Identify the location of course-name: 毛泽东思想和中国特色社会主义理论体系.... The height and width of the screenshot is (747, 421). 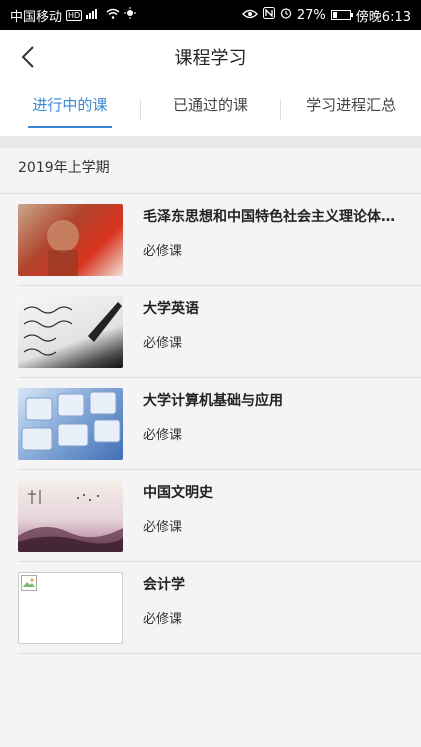
(273, 217).